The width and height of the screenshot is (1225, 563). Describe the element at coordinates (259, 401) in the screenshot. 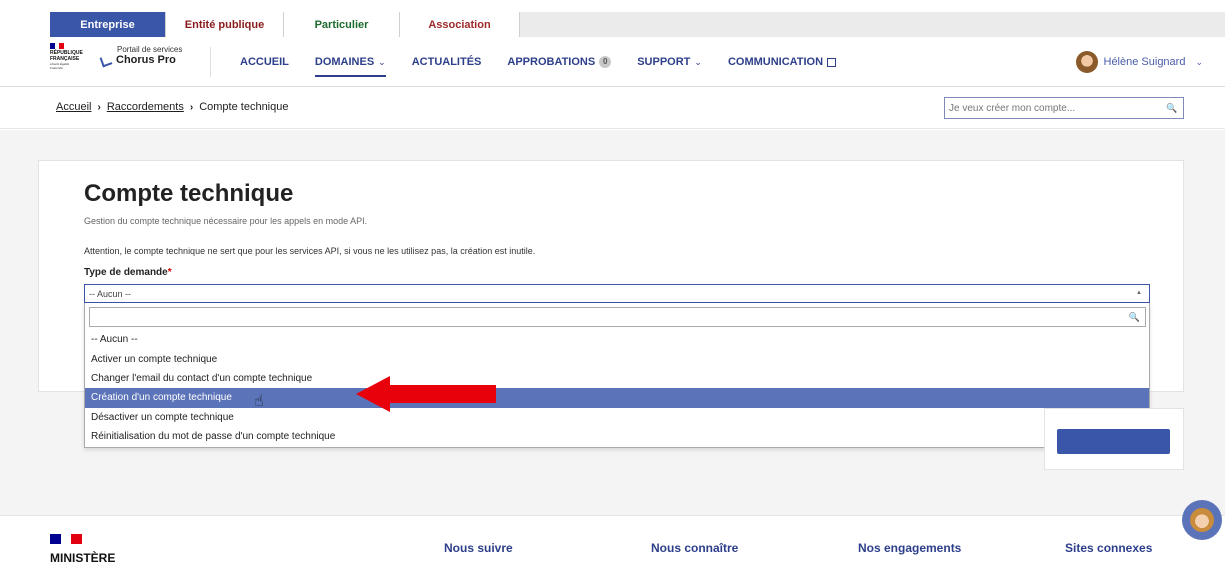

I see `hand-cursor-icon: ☝` at that location.